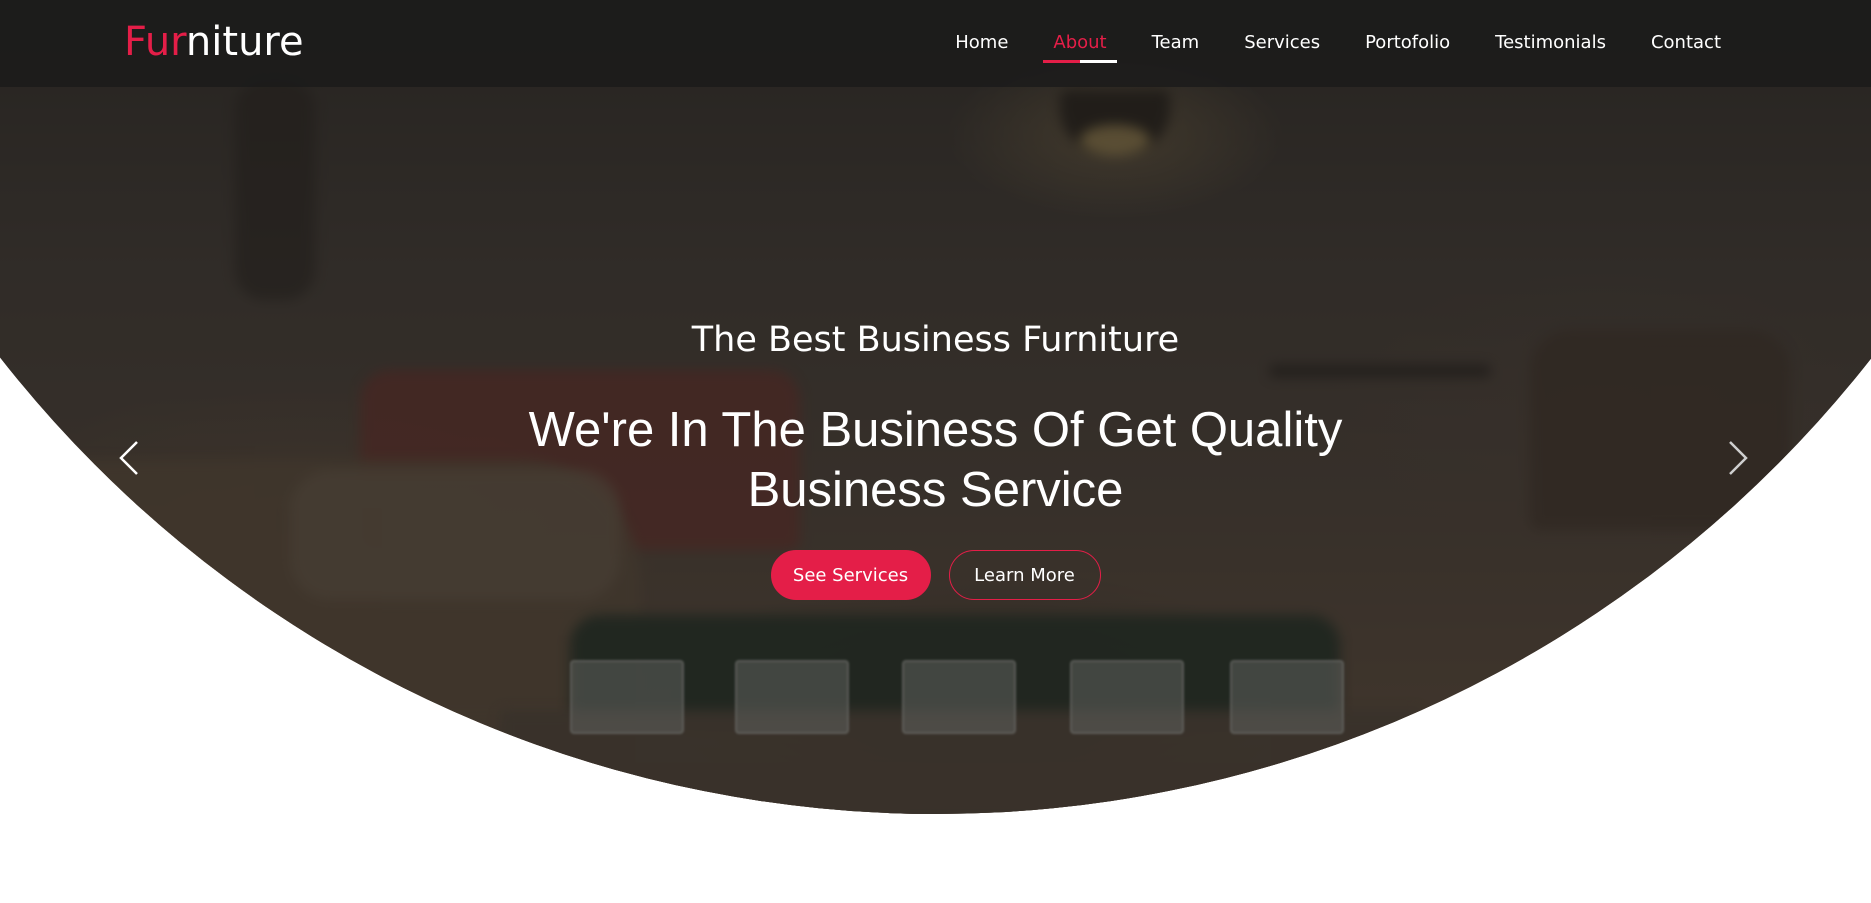 The width and height of the screenshot is (1871, 903). What do you see at coordinates (1061, 61) in the screenshot?
I see `indicator-red` at bounding box center [1061, 61].